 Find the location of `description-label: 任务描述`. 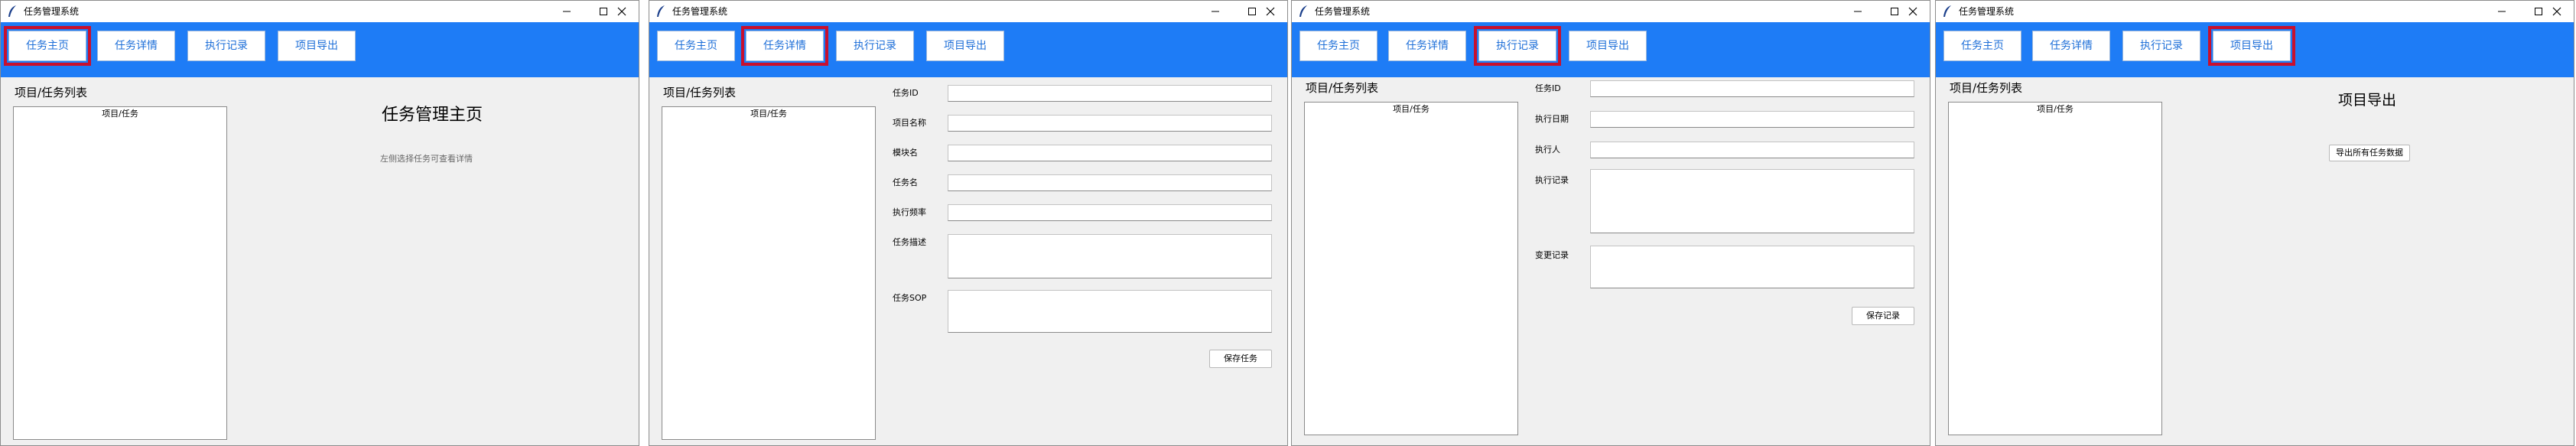

description-label: 任务描述 is located at coordinates (909, 242).